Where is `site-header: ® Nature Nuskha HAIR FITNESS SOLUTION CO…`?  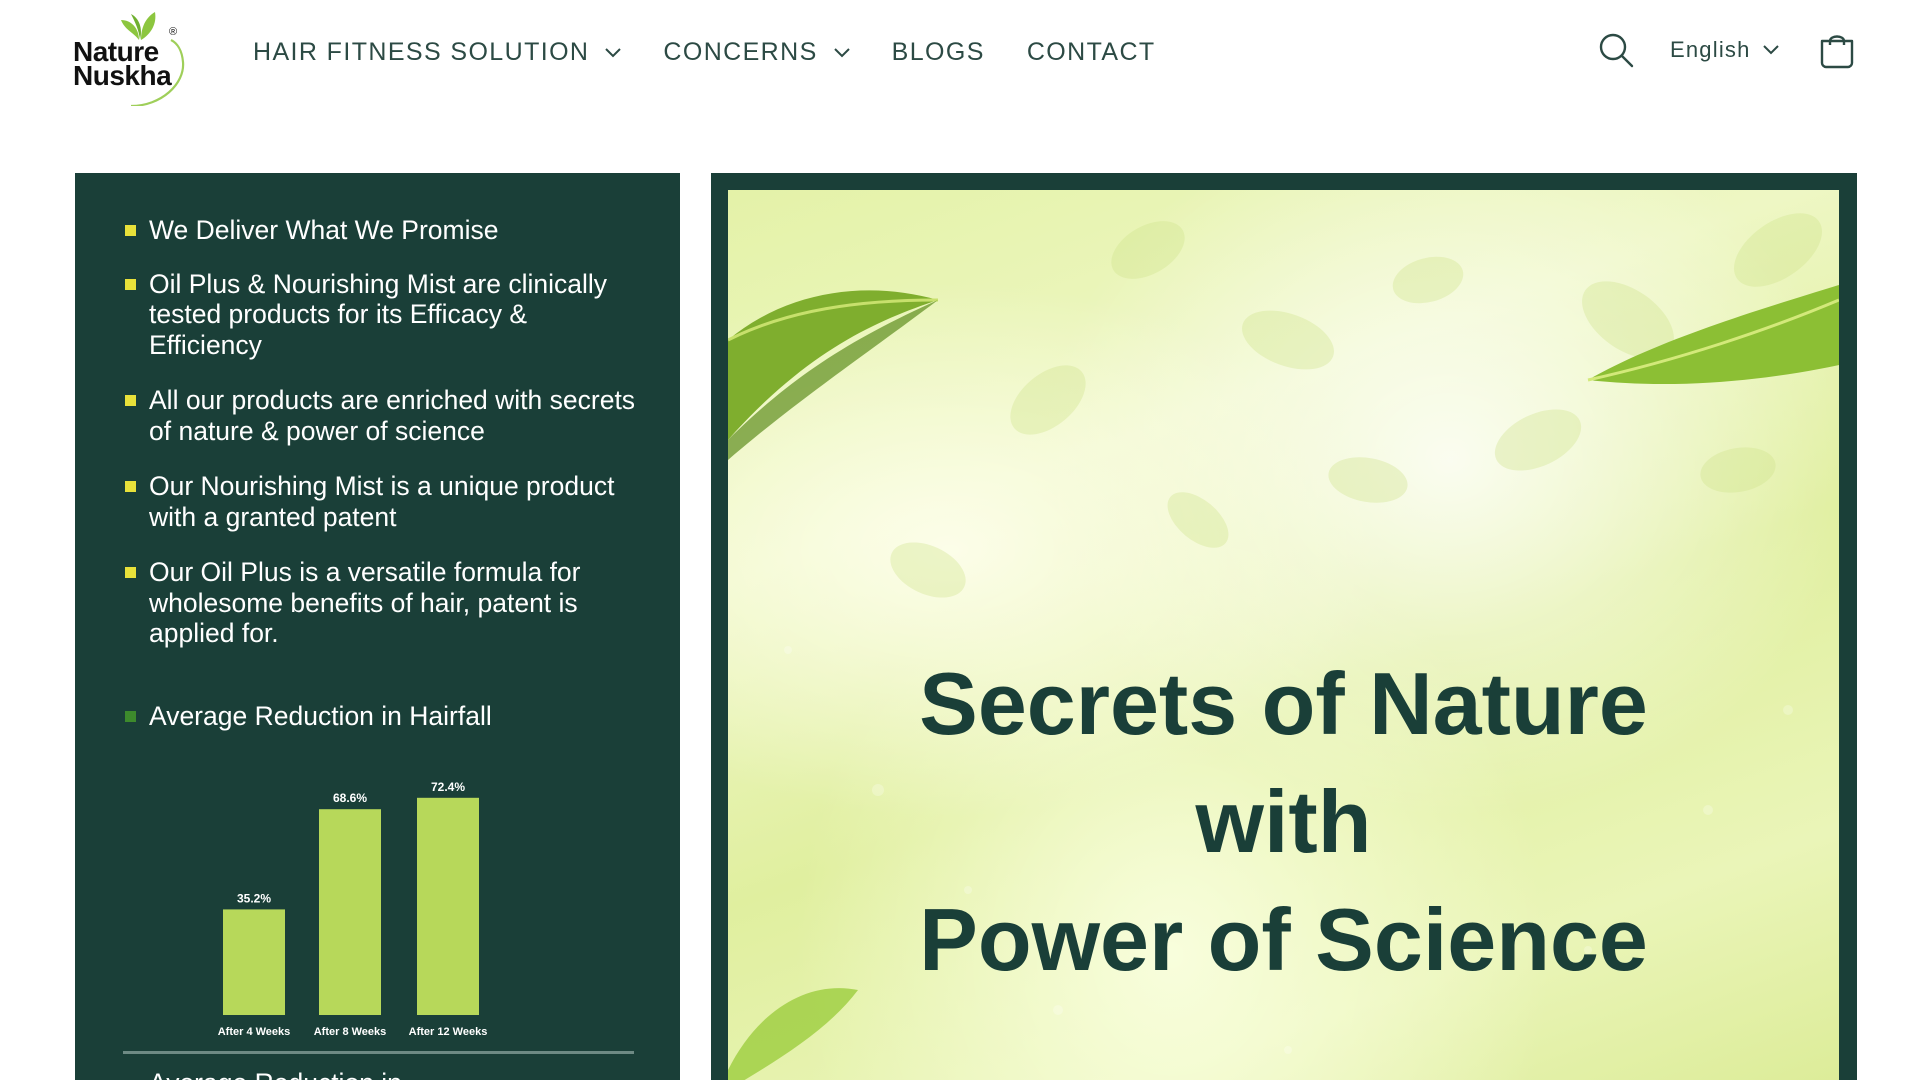 site-header: ® Nature Nuskha HAIR FITNESS SOLUTION CO… is located at coordinates (960, 60).